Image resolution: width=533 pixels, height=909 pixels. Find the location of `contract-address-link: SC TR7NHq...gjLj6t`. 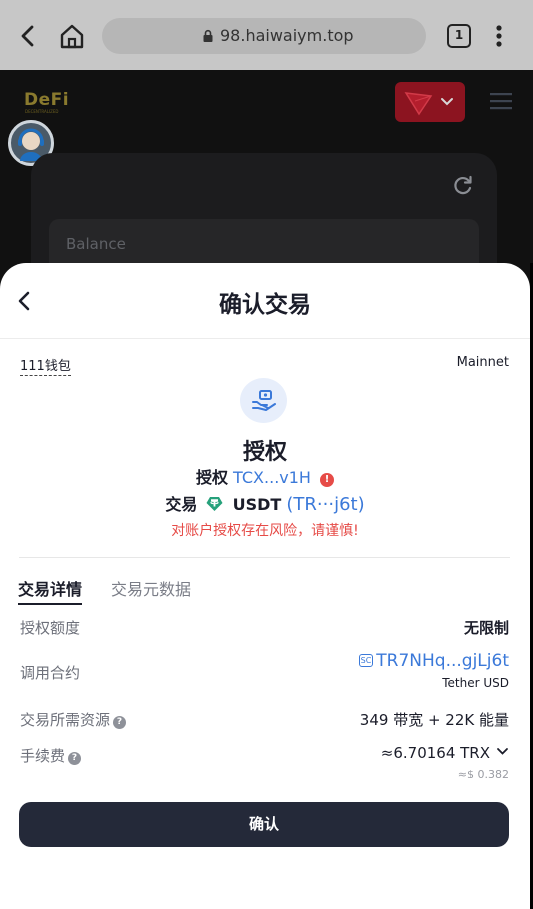

contract-address-link: SC TR7NHq...gjLj6t is located at coordinates (433, 661).